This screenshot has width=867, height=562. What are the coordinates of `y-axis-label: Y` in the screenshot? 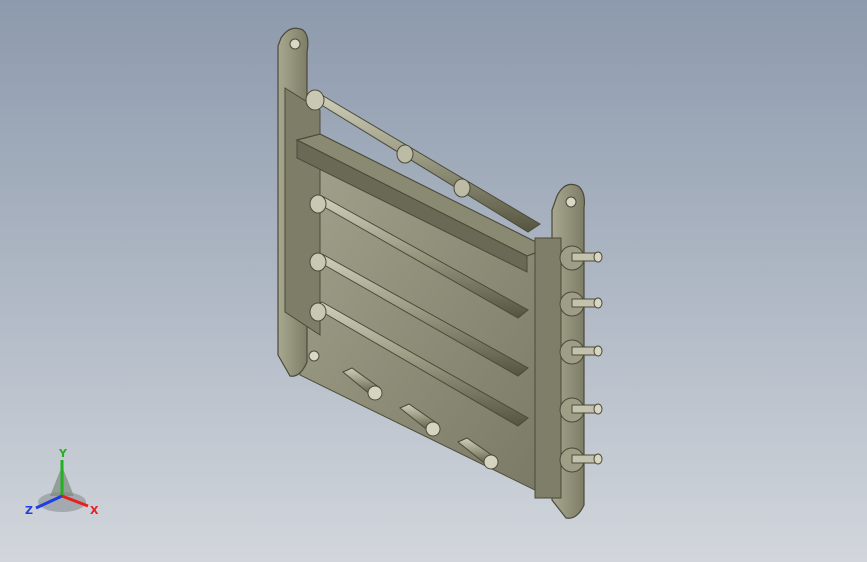 It's located at (63, 453).